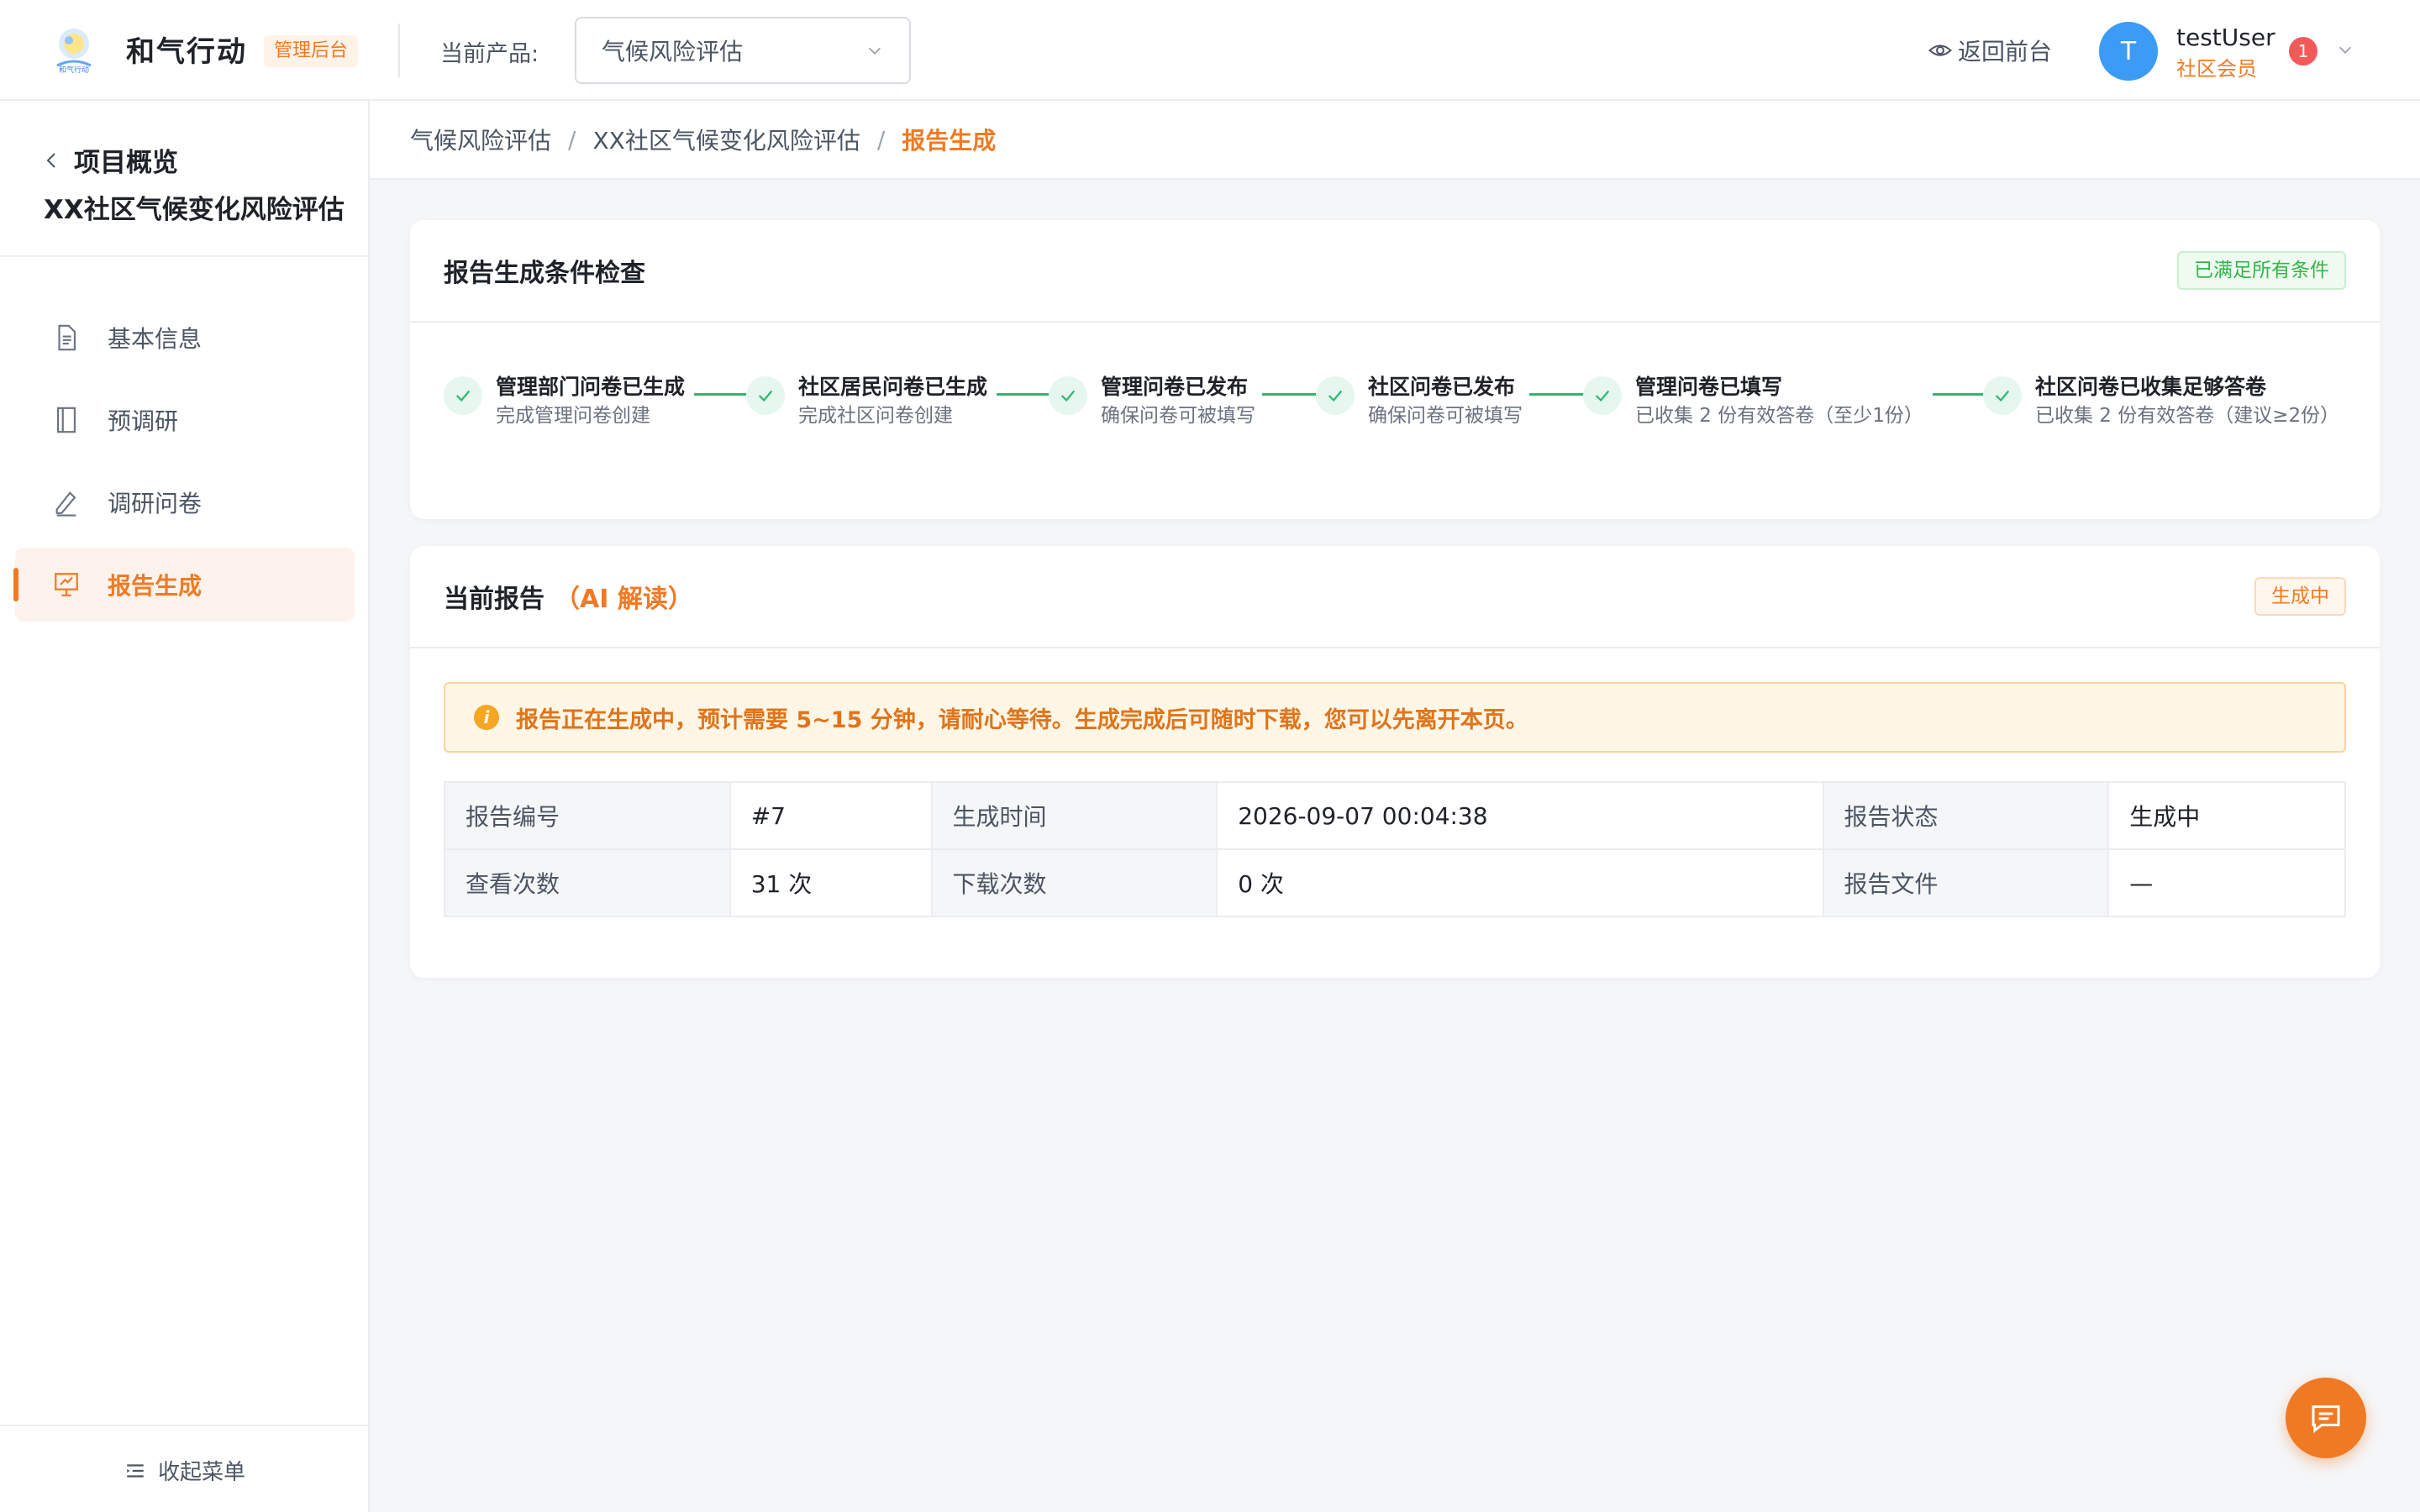 The height and width of the screenshot is (1512, 2420). I want to click on chat-icon, so click(2326, 1419).